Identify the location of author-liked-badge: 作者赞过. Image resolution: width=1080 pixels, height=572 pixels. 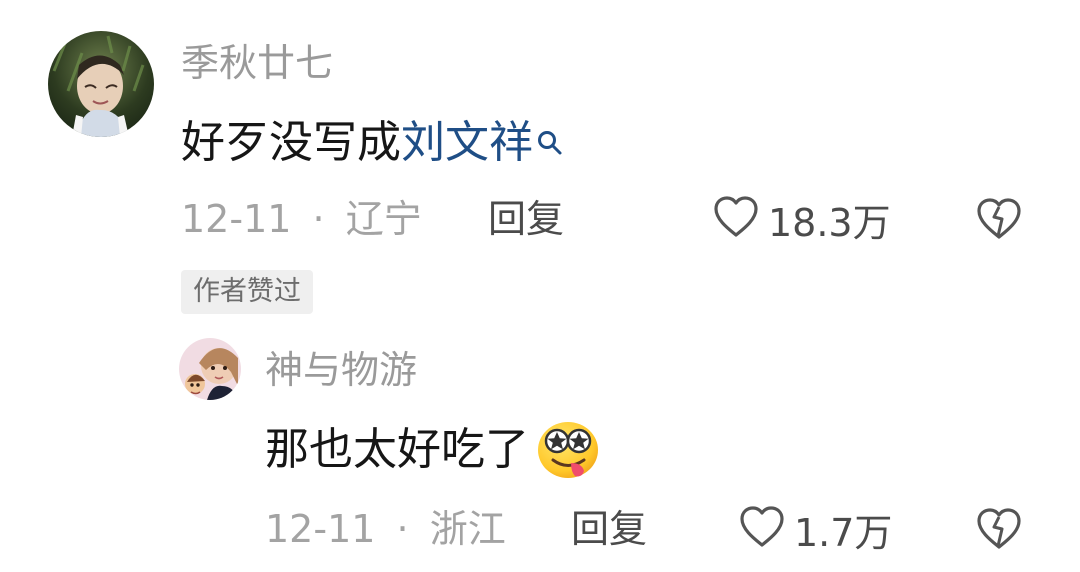
(247, 292).